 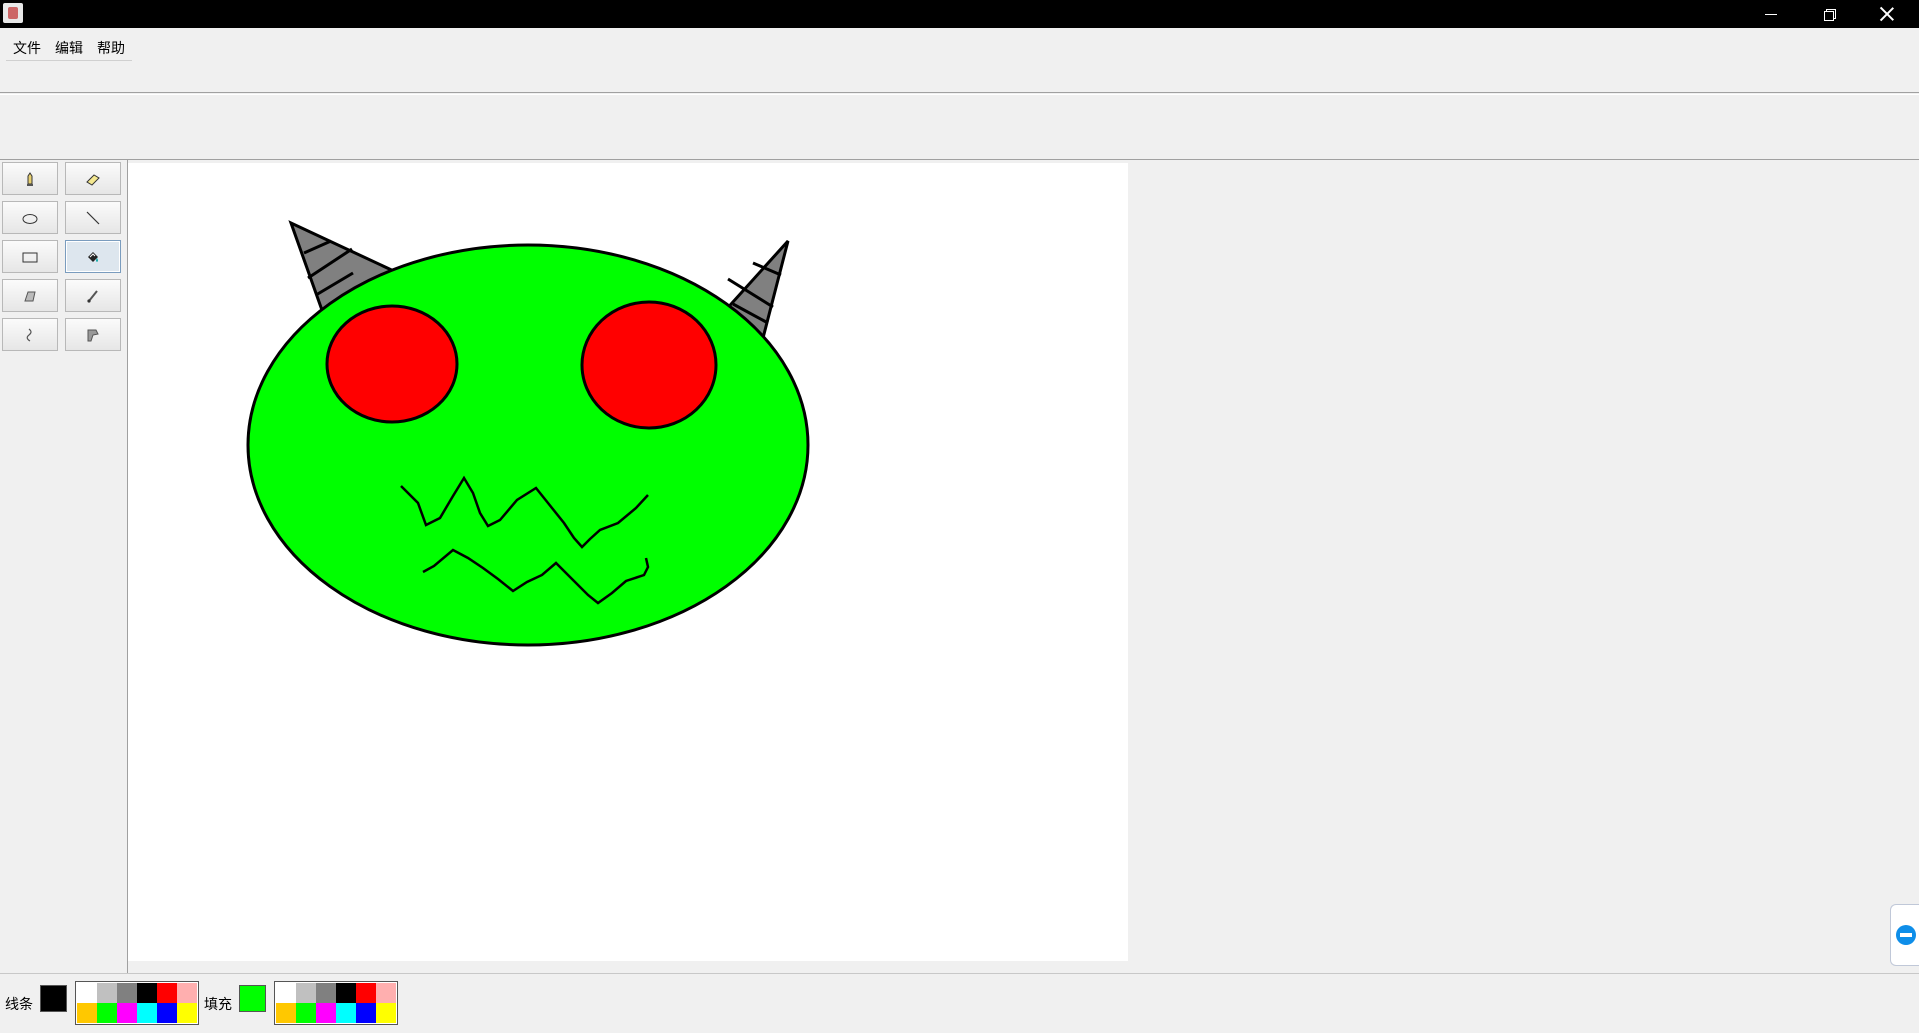 I want to click on drawing, so click(x=528, y=433).